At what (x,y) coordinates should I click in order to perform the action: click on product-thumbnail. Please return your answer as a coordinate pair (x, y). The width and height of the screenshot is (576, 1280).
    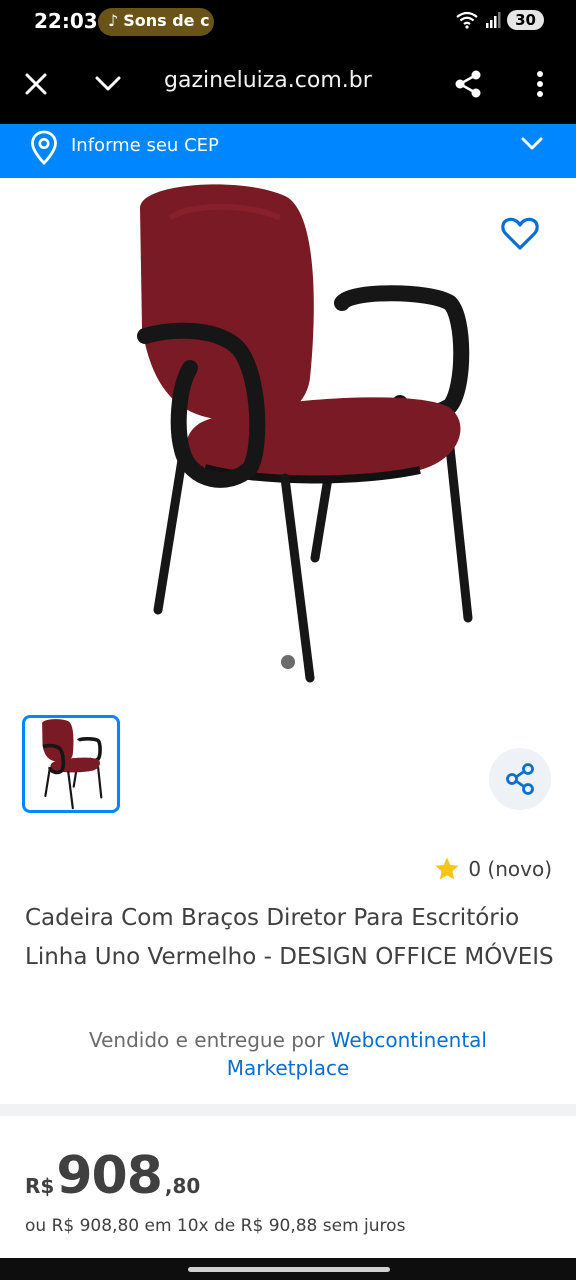
    Looking at the image, I should click on (71, 764).